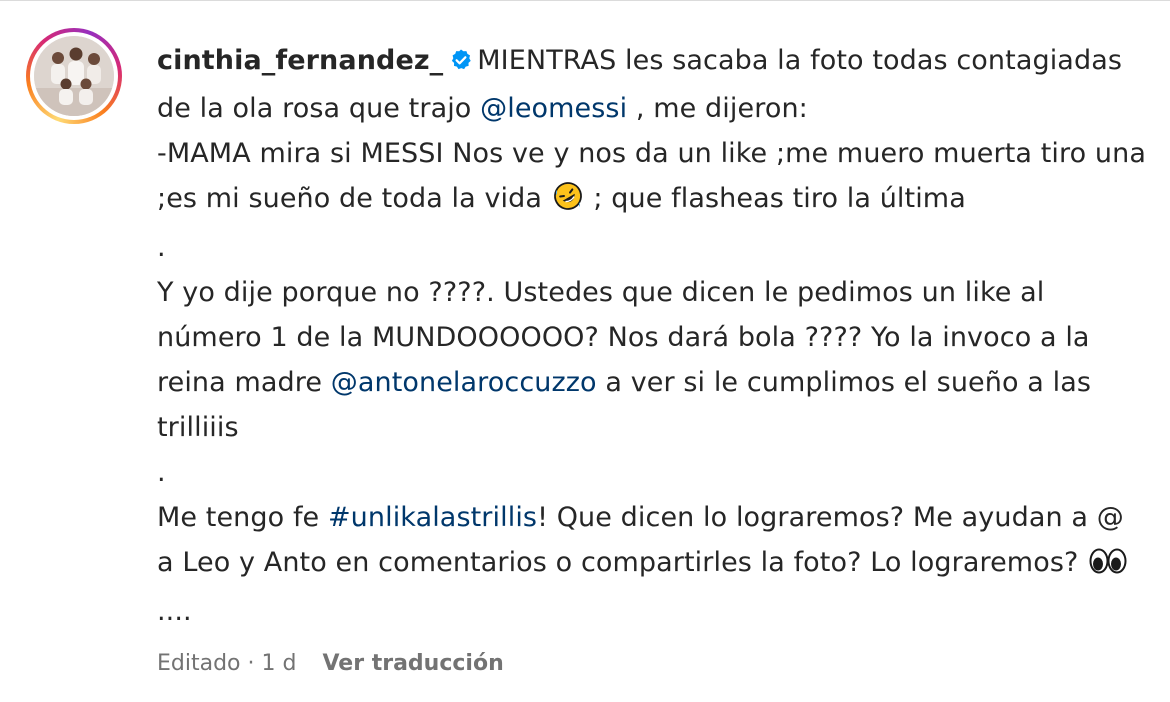 Image resolution: width=1170 pixels, height=702 pixels. Describe the element at coordinates (412, 663) in the screenshot. I see `see-translation-button: Ver traducción` at that location.